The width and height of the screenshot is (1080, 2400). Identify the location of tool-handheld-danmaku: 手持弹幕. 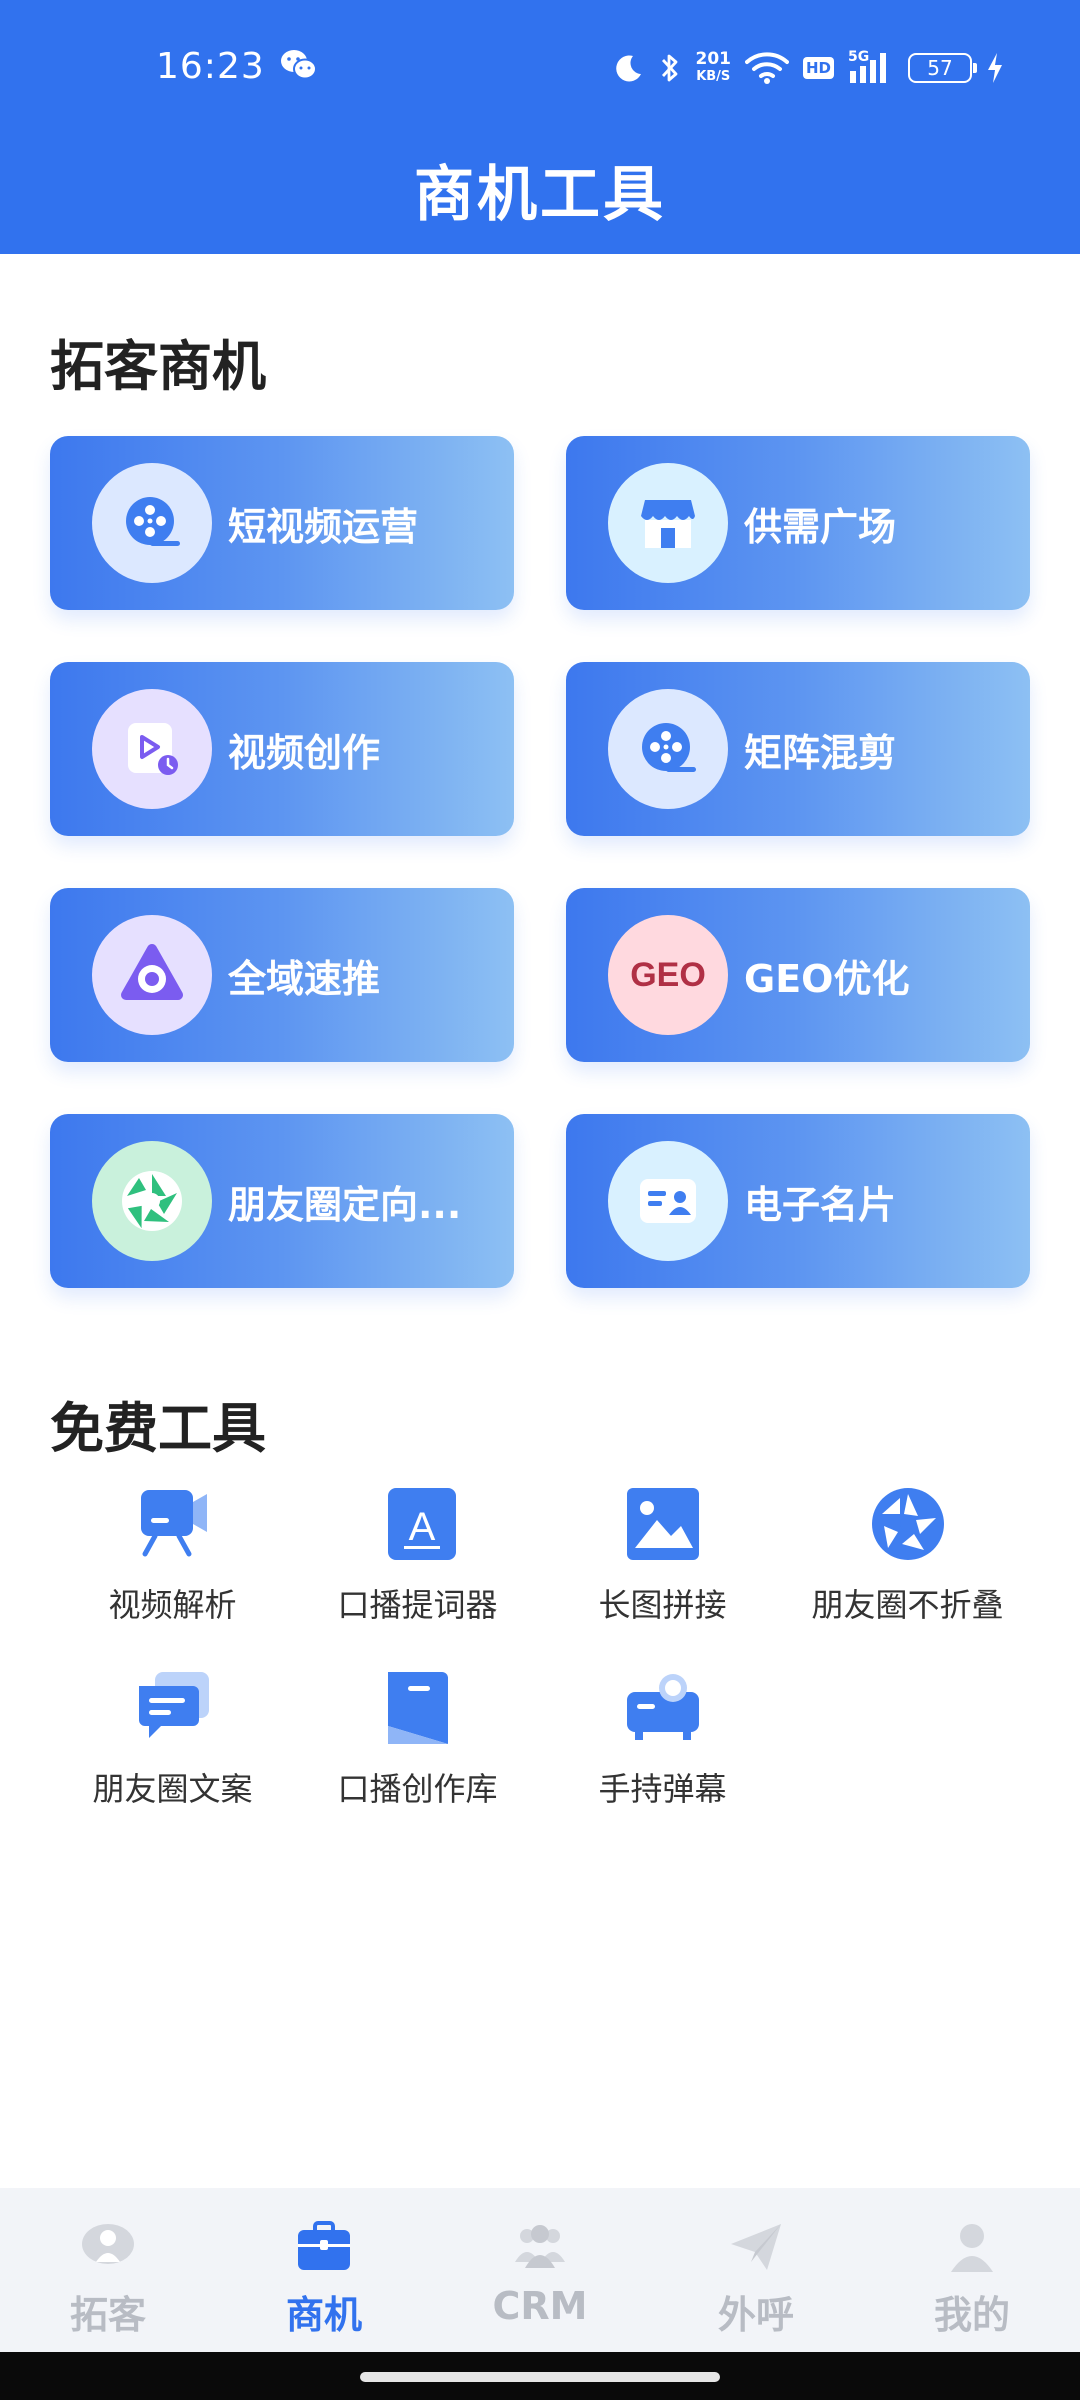
(662, 1739).